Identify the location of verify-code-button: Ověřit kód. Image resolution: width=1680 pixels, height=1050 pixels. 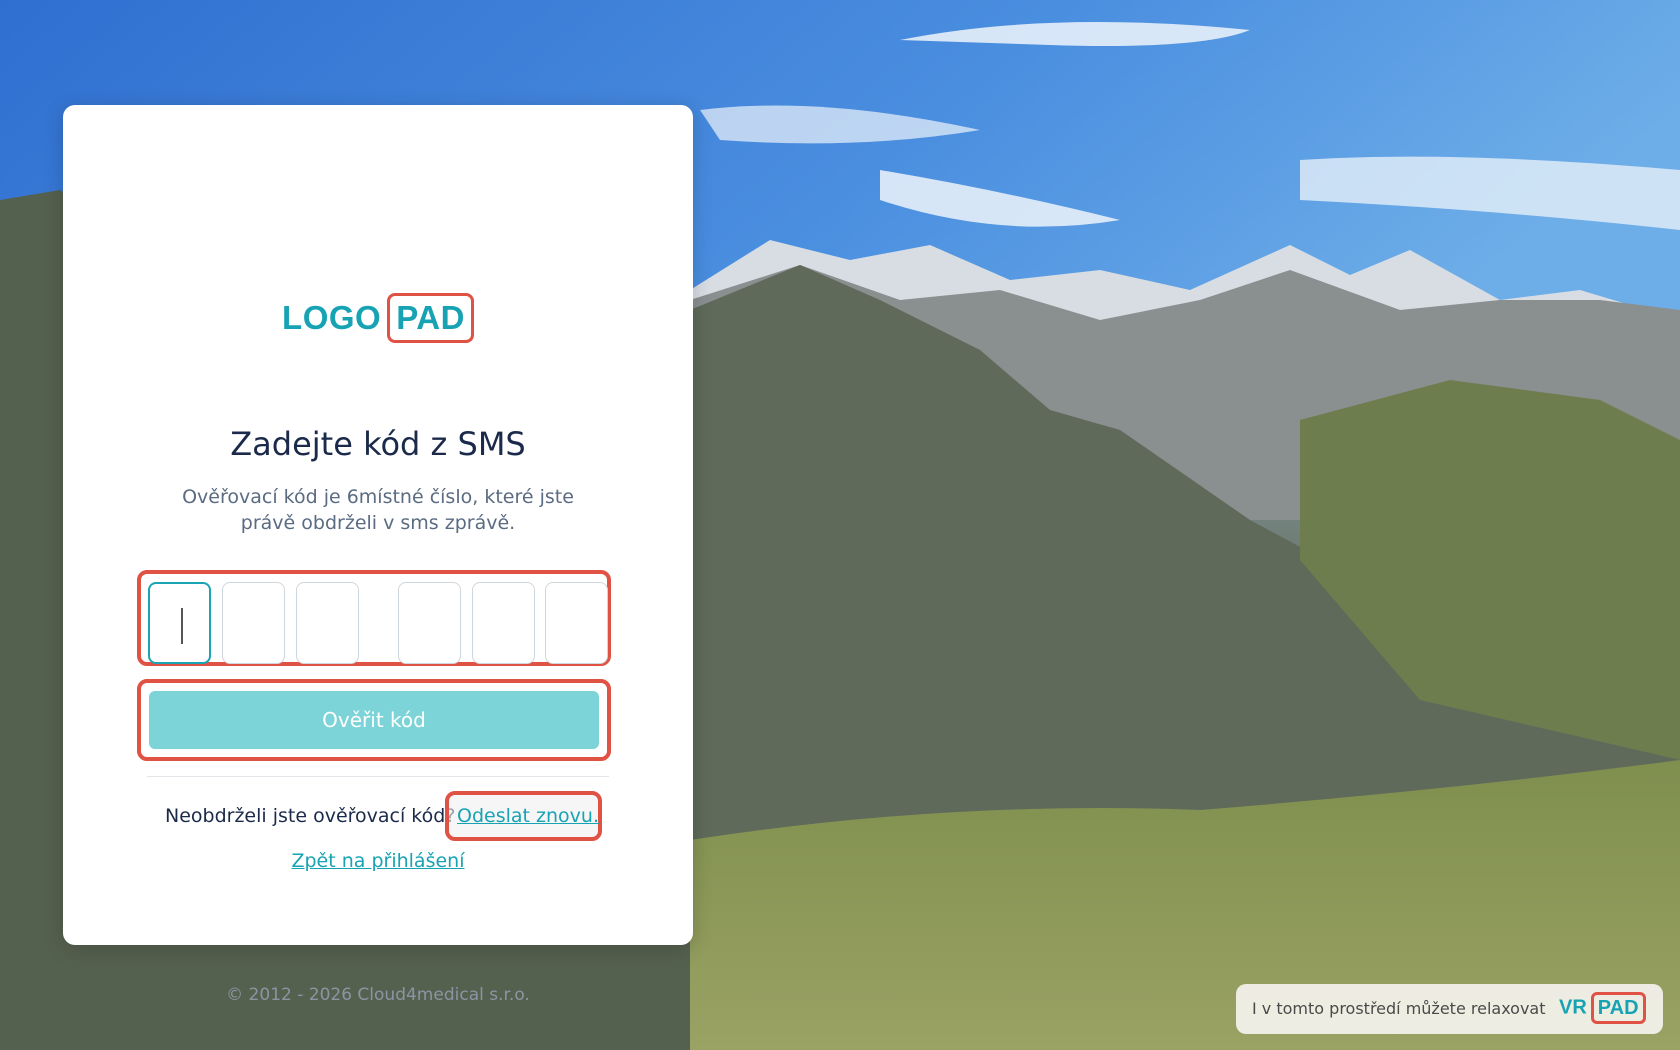
(374, 720).